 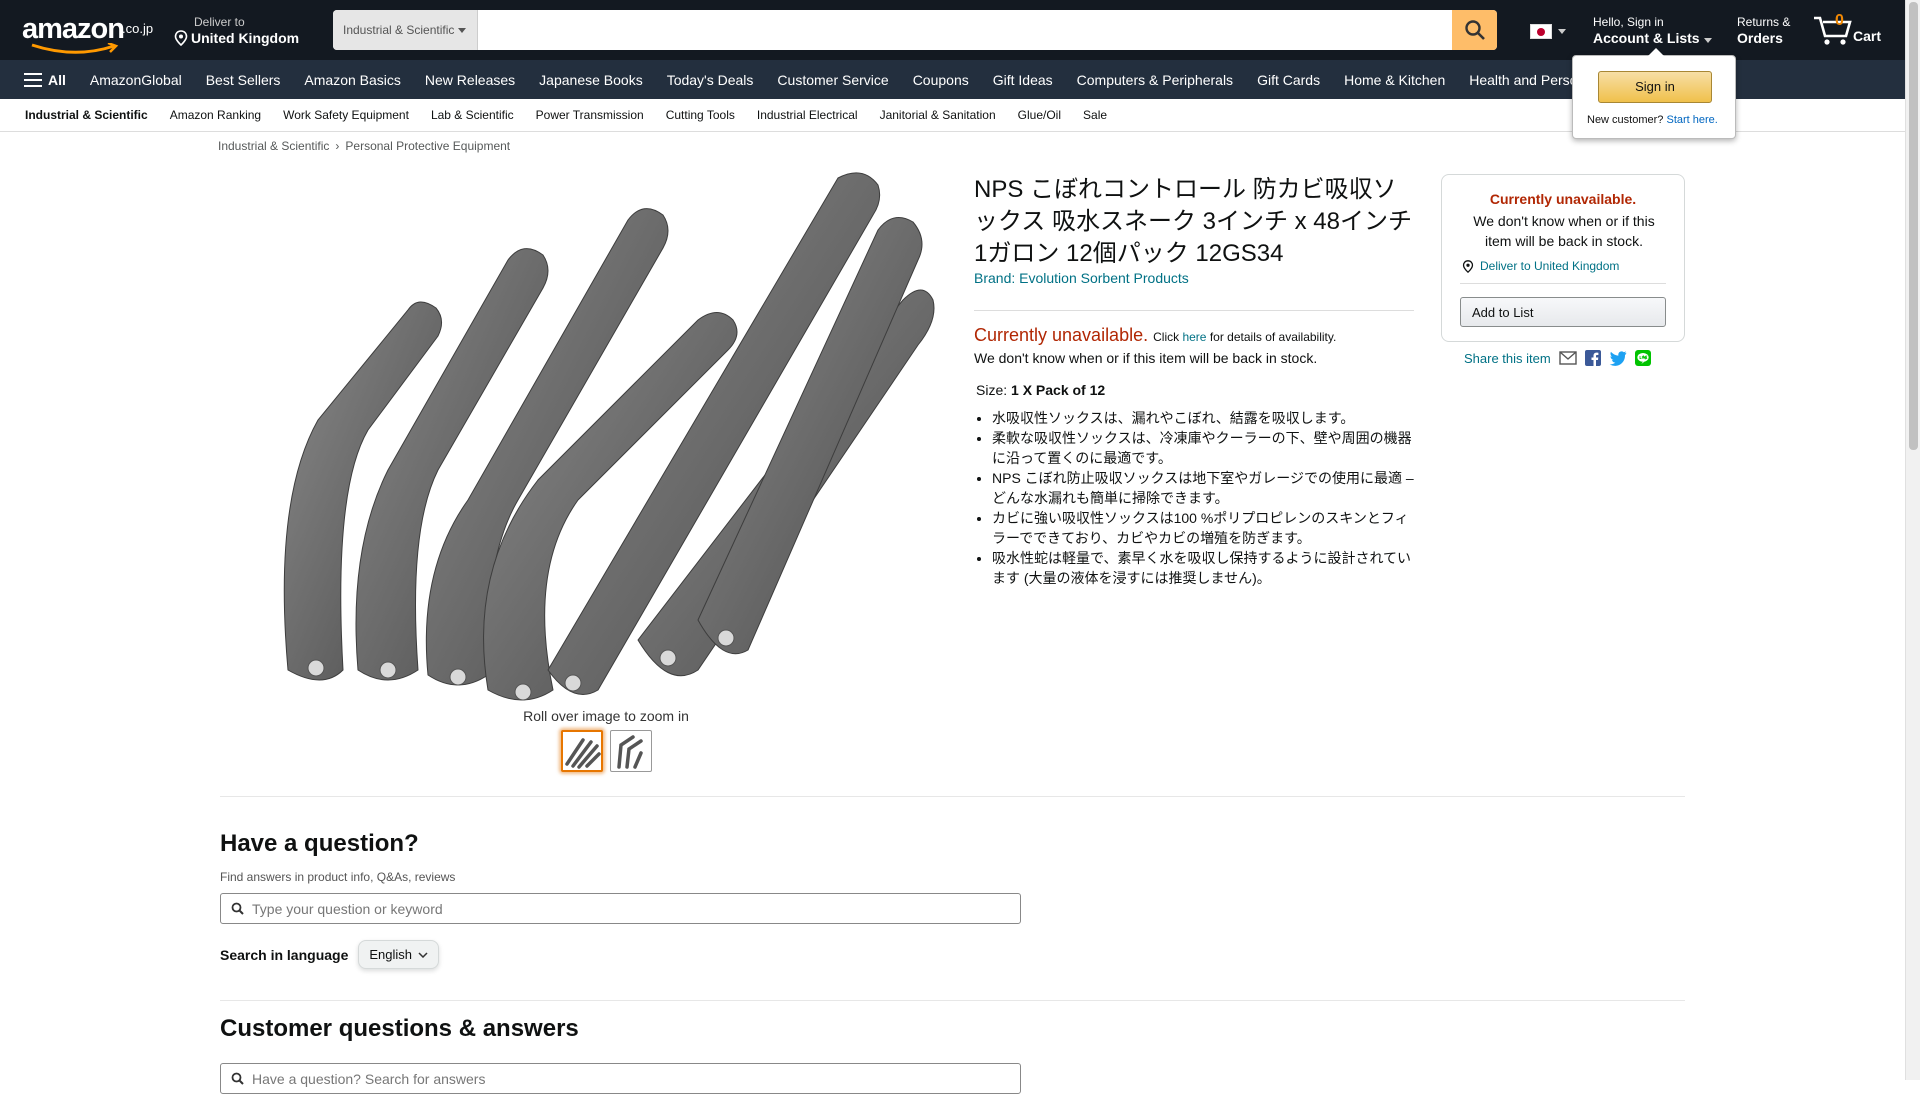 I want to click on cart-button: 0 Cart, so click(x=1852, y=30).